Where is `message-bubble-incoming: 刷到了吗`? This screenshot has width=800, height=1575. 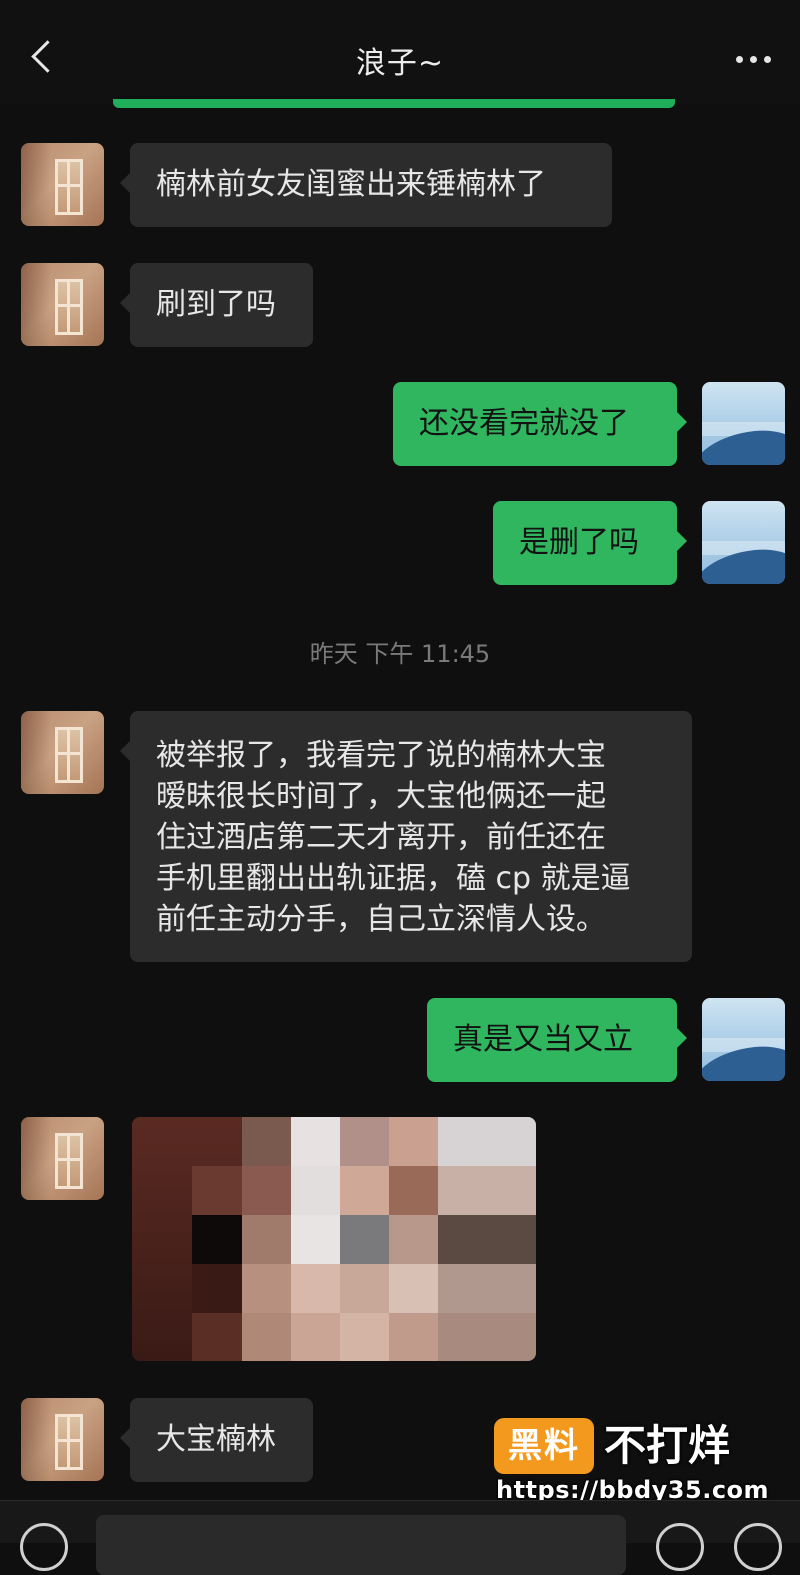 message-bubble-incoming: 刷到了吗 is located at coordinates (216, 305).